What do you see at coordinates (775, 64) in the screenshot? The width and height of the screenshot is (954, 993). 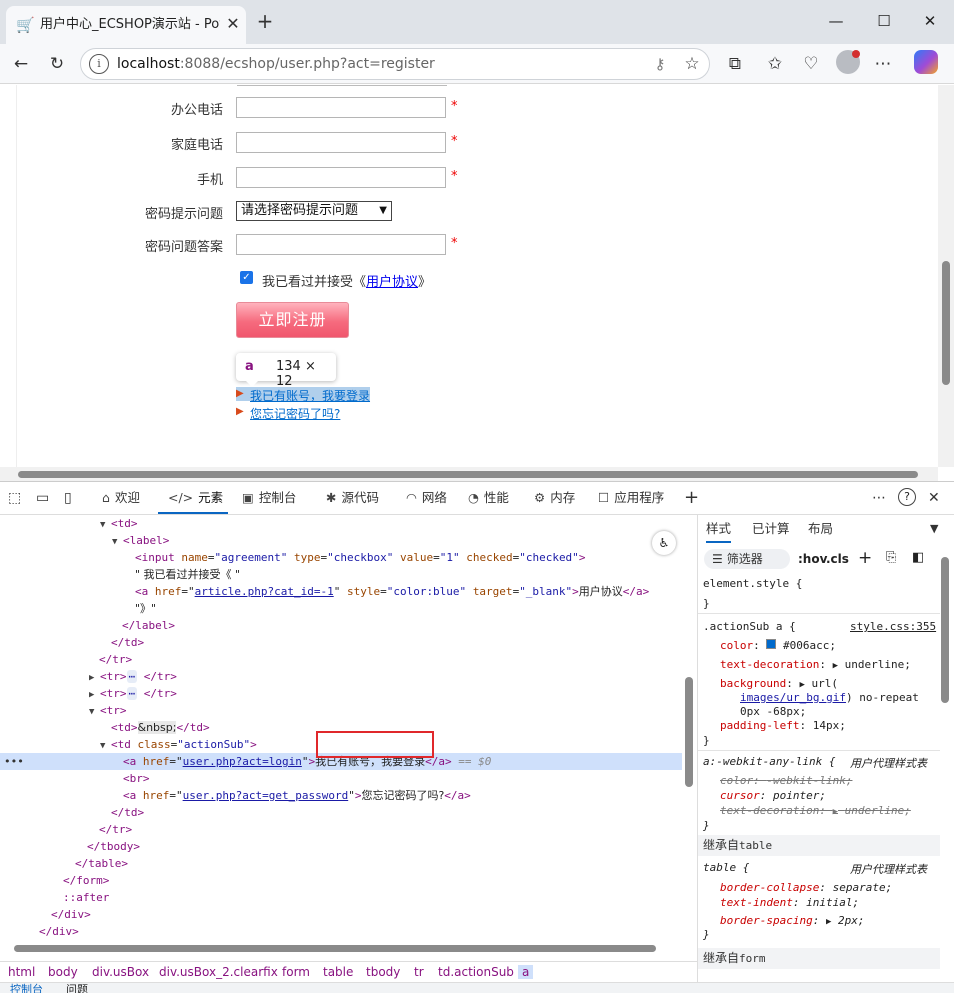 I see `favorites-icon: ✩` at bounding box center [775, 64].